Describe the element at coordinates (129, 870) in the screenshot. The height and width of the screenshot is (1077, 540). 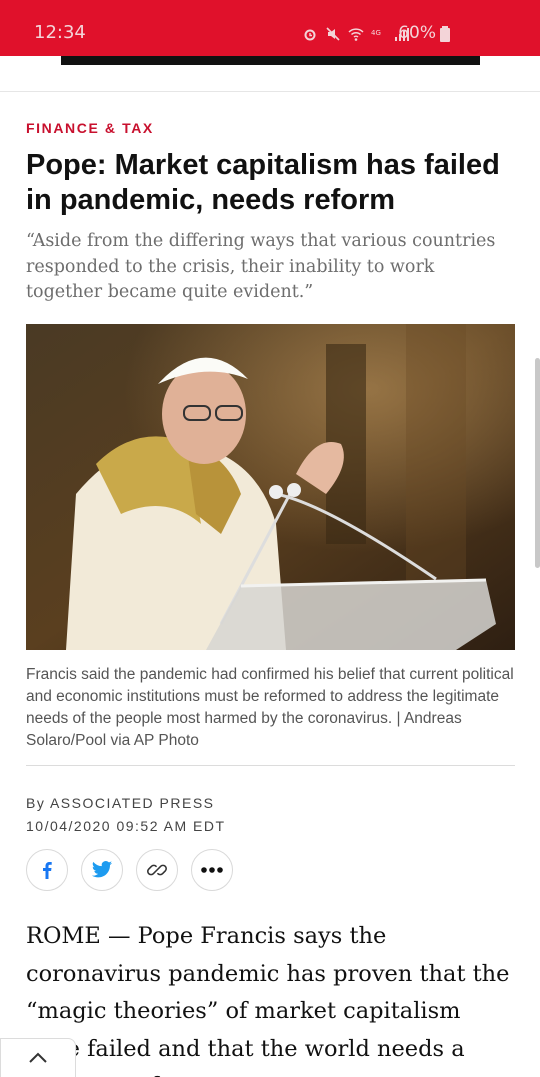
I see `share-buttons` at that location.